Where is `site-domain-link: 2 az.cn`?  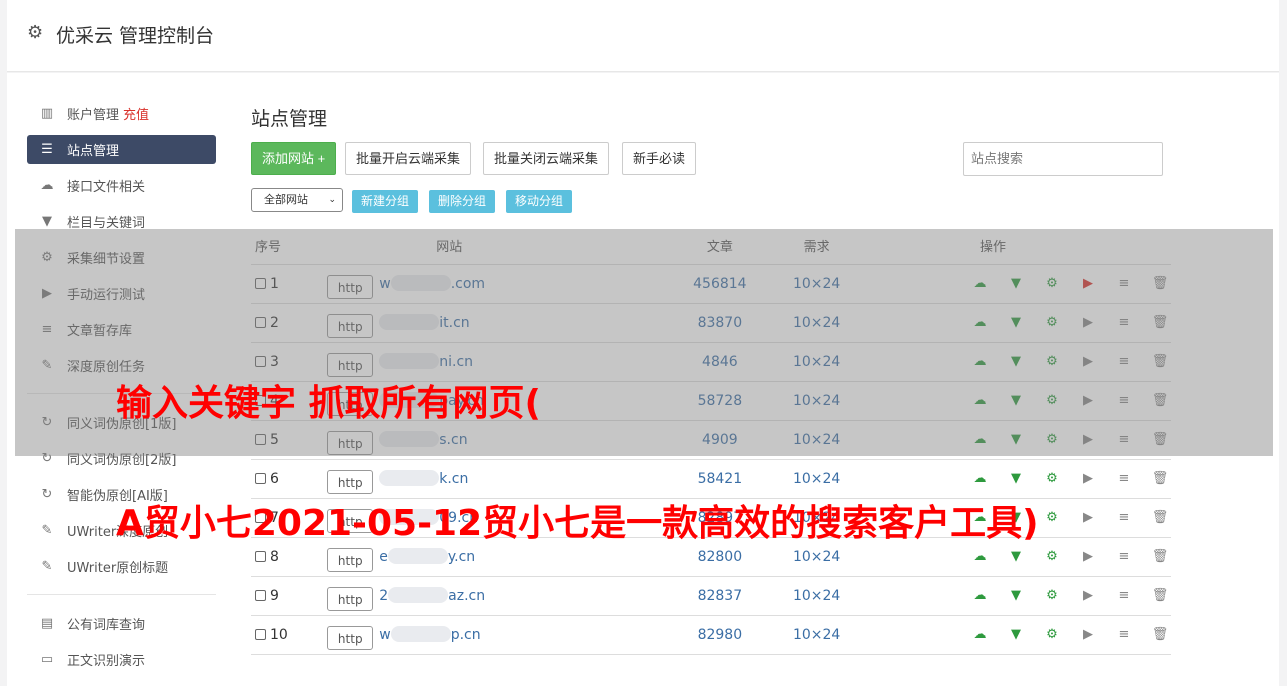 site-domain-link: 2 az.cn is located at coordinates (432, 595).